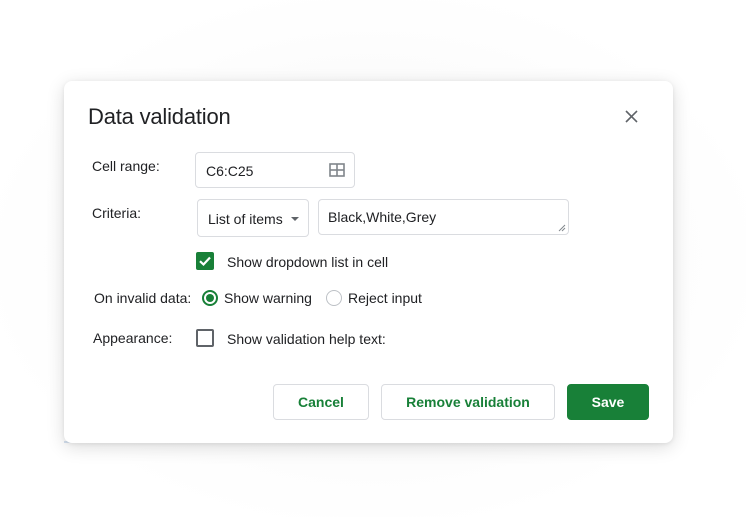 This screenshot has width=746, height=517. What do you see at coordinates (268, 298) in the screenshot?
I see `show-warning-label: Show warning` at bounding box center [268, 298].